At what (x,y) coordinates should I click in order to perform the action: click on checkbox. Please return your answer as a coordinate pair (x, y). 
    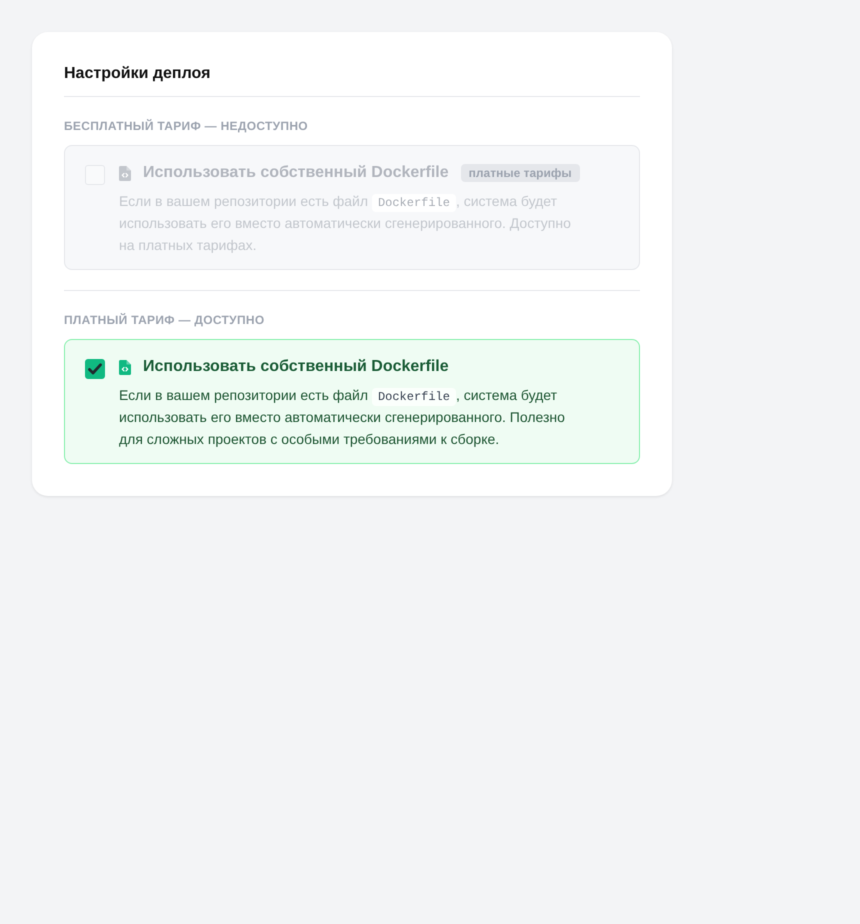
    Looking at the image, I should click on (95, 369).